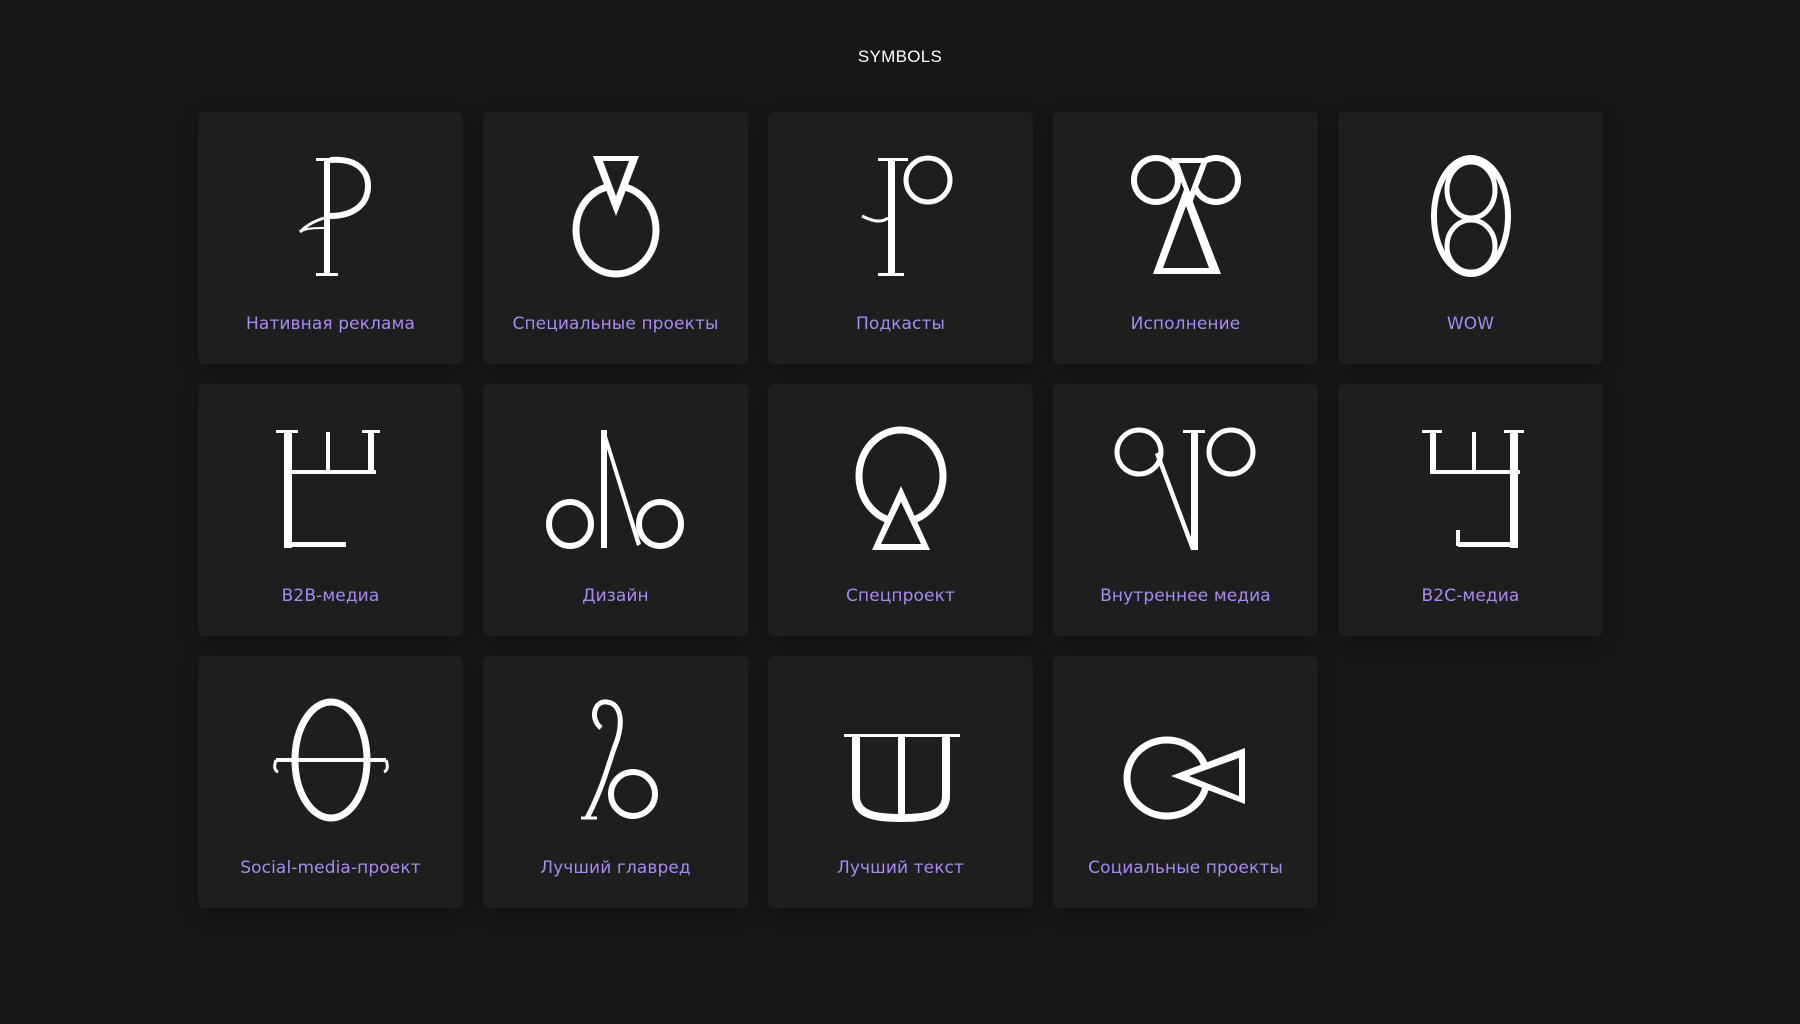 The width and height of the screenshot is (1800, 1024). I want to click on card-label: Специальные проекты, so click(615, 324).